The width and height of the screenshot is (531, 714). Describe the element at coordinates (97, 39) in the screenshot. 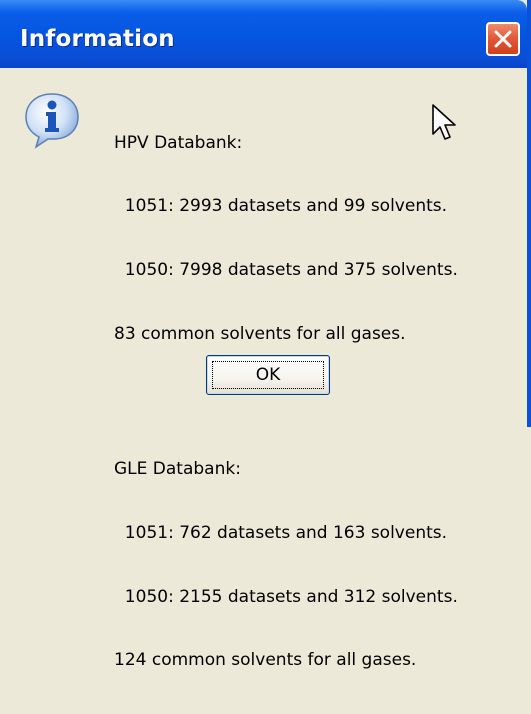

I see `window-title: Information` at that location.